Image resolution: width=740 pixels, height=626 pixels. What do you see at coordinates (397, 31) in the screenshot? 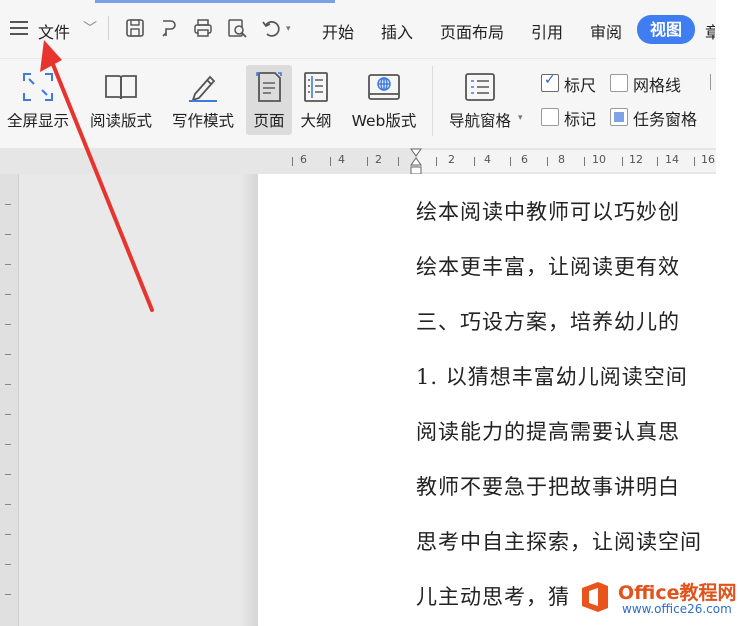
I see `tab-insert: 插入` at bounding box center [397, 31].